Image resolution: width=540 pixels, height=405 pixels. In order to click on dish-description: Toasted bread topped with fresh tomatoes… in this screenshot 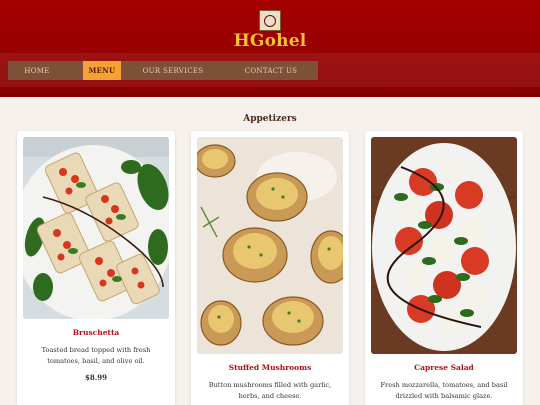, I will do `click(96, 355)`.